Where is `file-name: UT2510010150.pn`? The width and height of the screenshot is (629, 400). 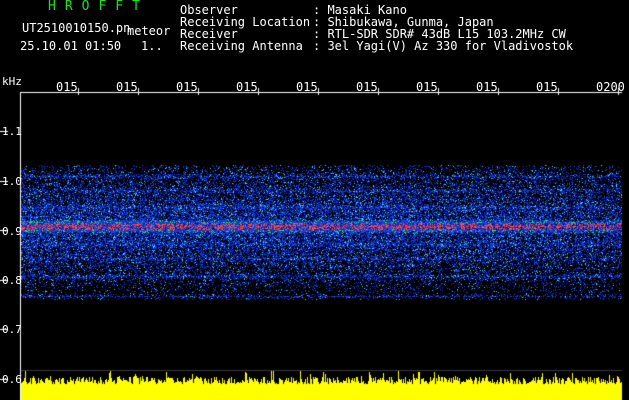 file-name: UT2510010150.pn is located at coordinates (76, 28).